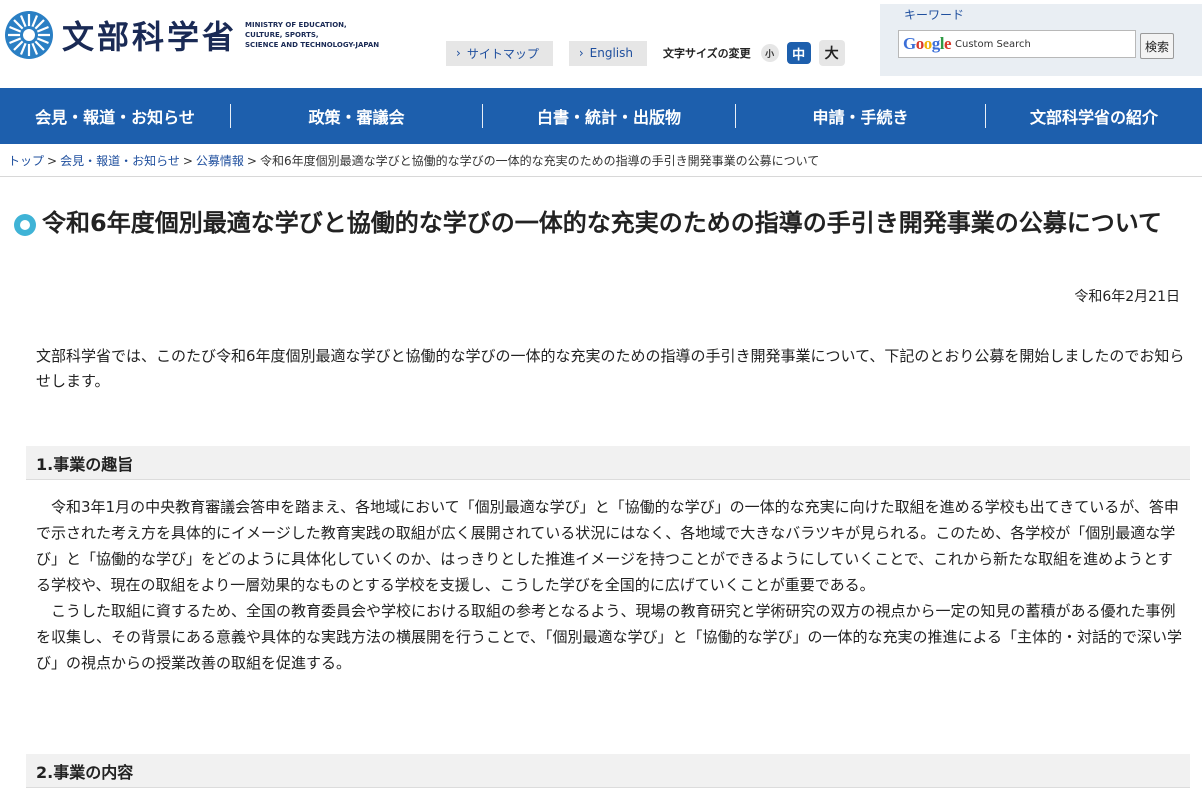 Image resolution: width=1202 pixels, height=796 pixels. What do you see at coordinates (356, 116) in the screenshot?
I see `nav-item-policy: 政策・審議会` at bounding box center [356, 116].